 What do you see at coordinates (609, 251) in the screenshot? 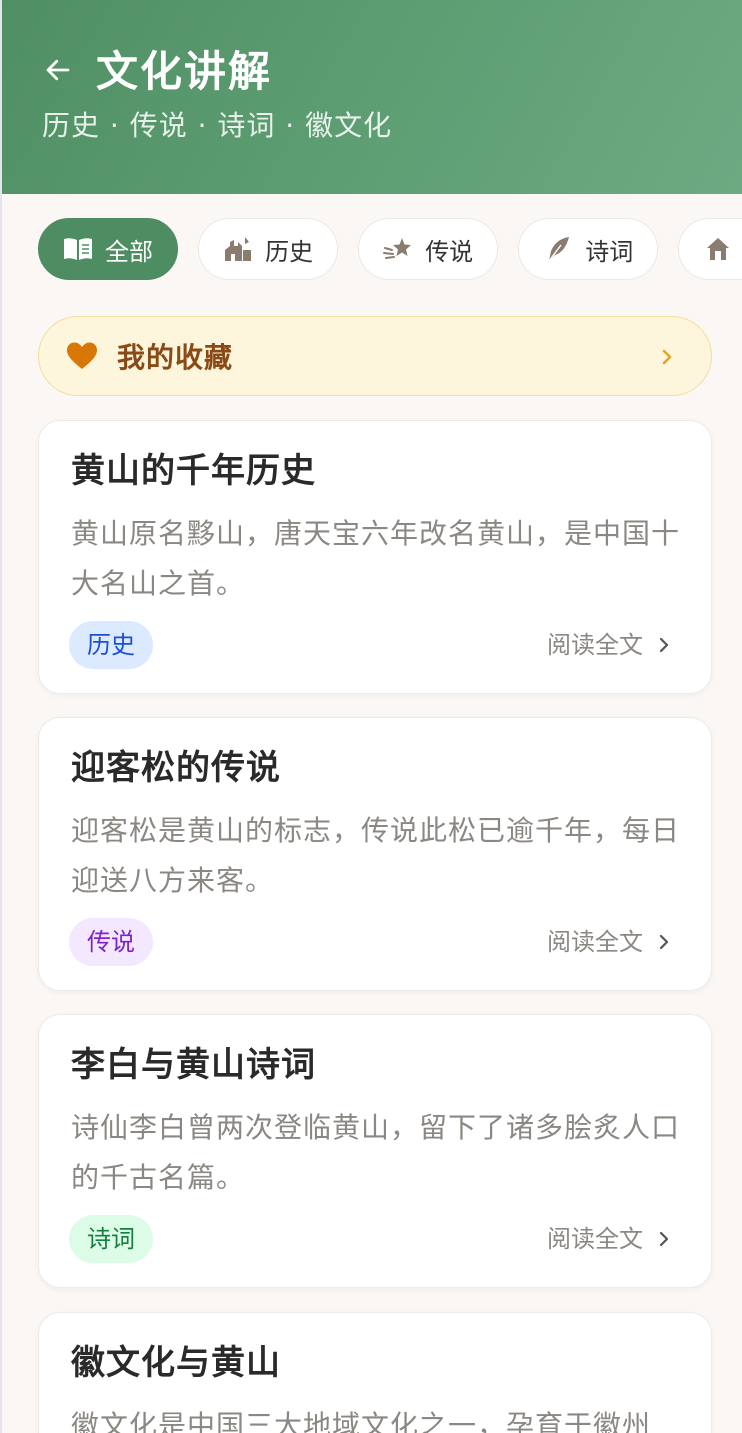
I see `tab-label: 诗词` at bounding box center [609, 251].